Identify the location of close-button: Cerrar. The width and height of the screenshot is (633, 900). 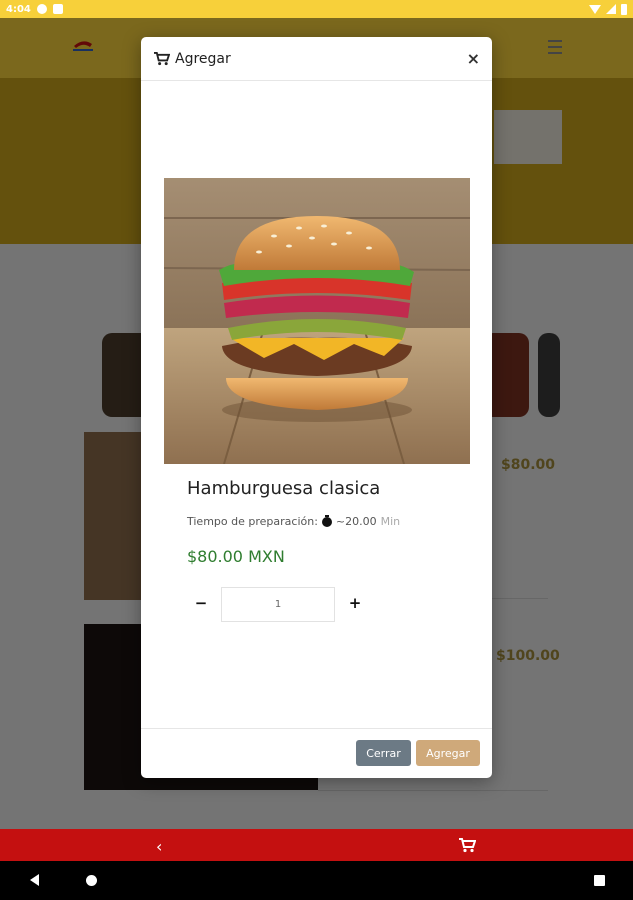
(383, 753).